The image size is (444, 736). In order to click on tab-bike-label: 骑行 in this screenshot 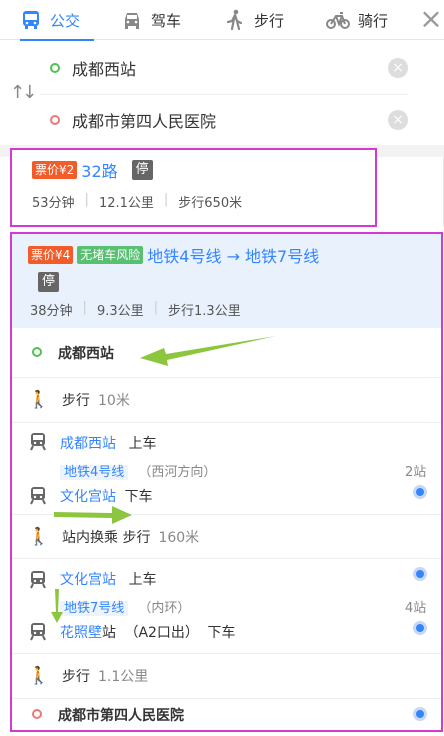, I will do `click(373, 20)`.